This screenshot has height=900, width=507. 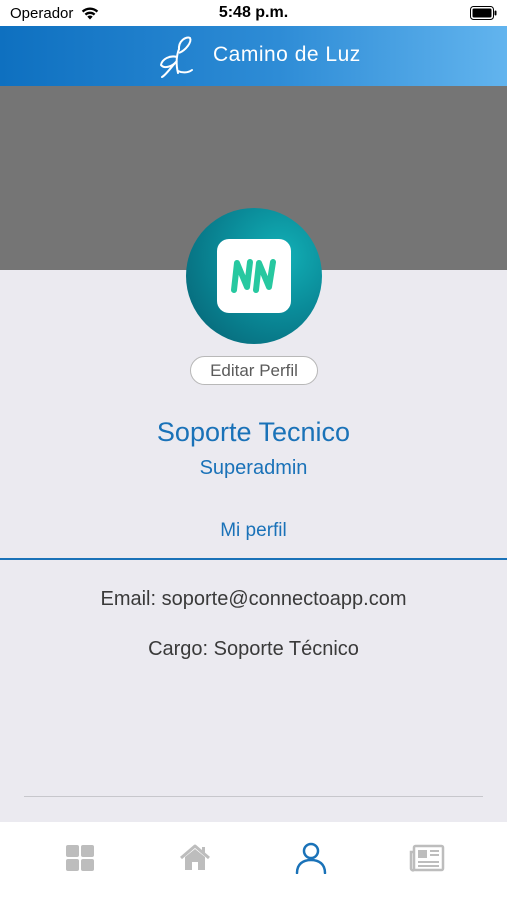 I want to click on tab-profile, so click(x=311, y=858).